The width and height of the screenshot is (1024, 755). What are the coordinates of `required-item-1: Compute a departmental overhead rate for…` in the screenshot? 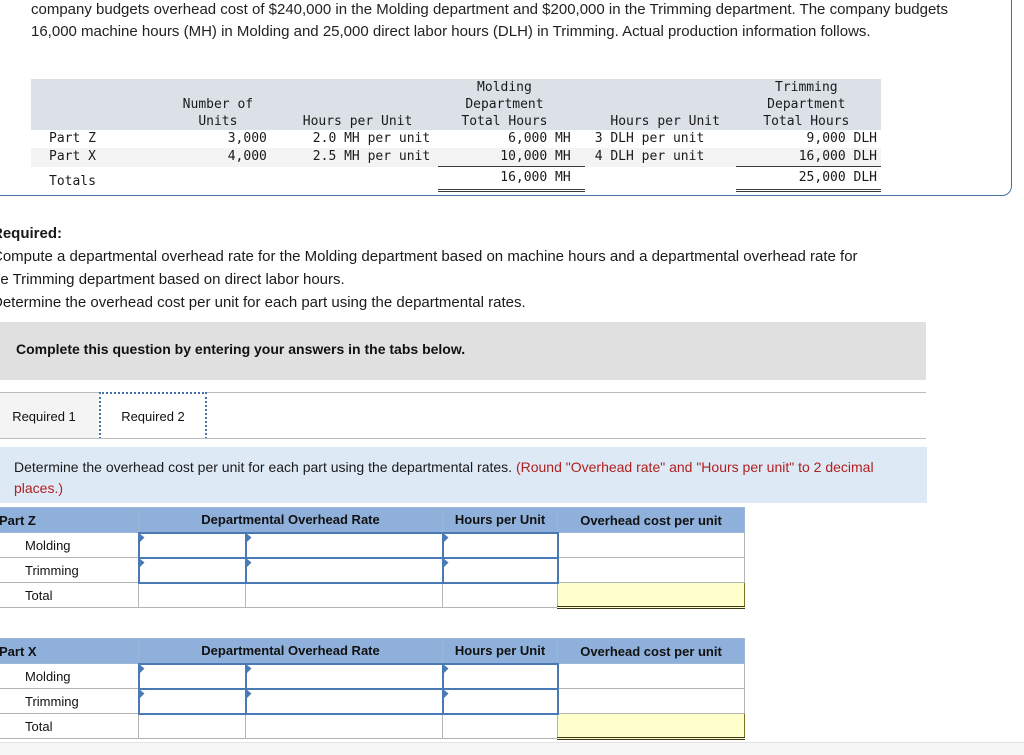 It's located at (429, 256).